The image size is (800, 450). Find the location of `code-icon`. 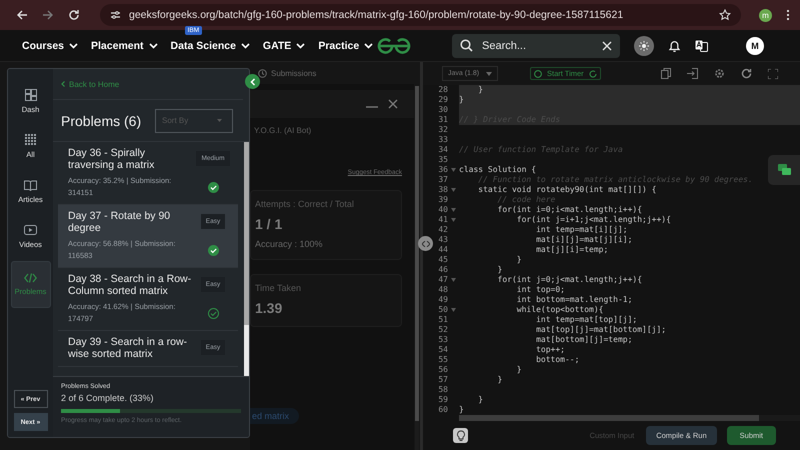

code-icon is located at coordinates (30, 278).